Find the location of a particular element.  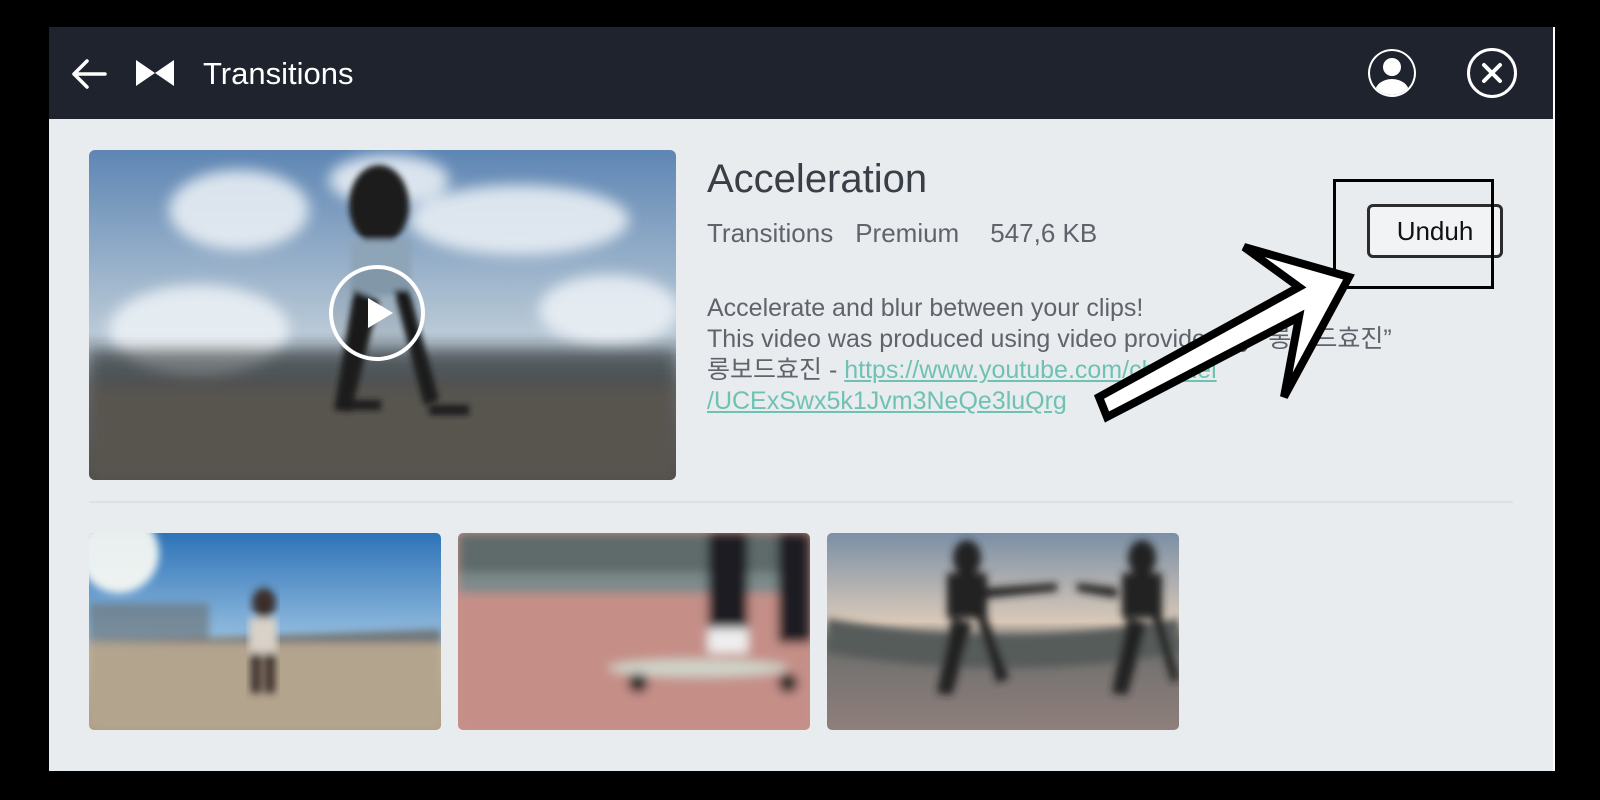

close-circle-icon is located at coordinates (1492, 73).